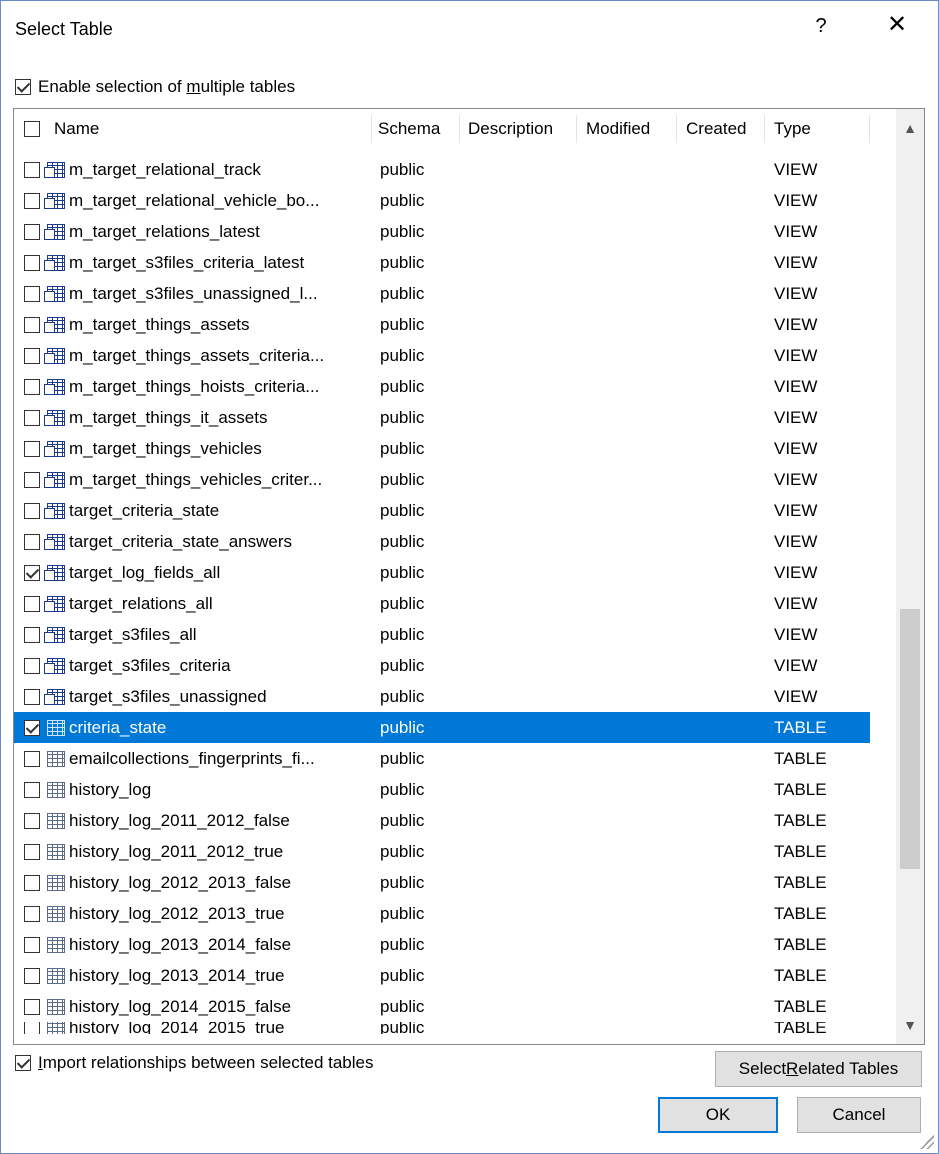  What do you see at coordinates (442, 882) in the screenshot?
I see `table-row: history_log_2012_2013_false public TABLE` at bounding box center [442, 882].